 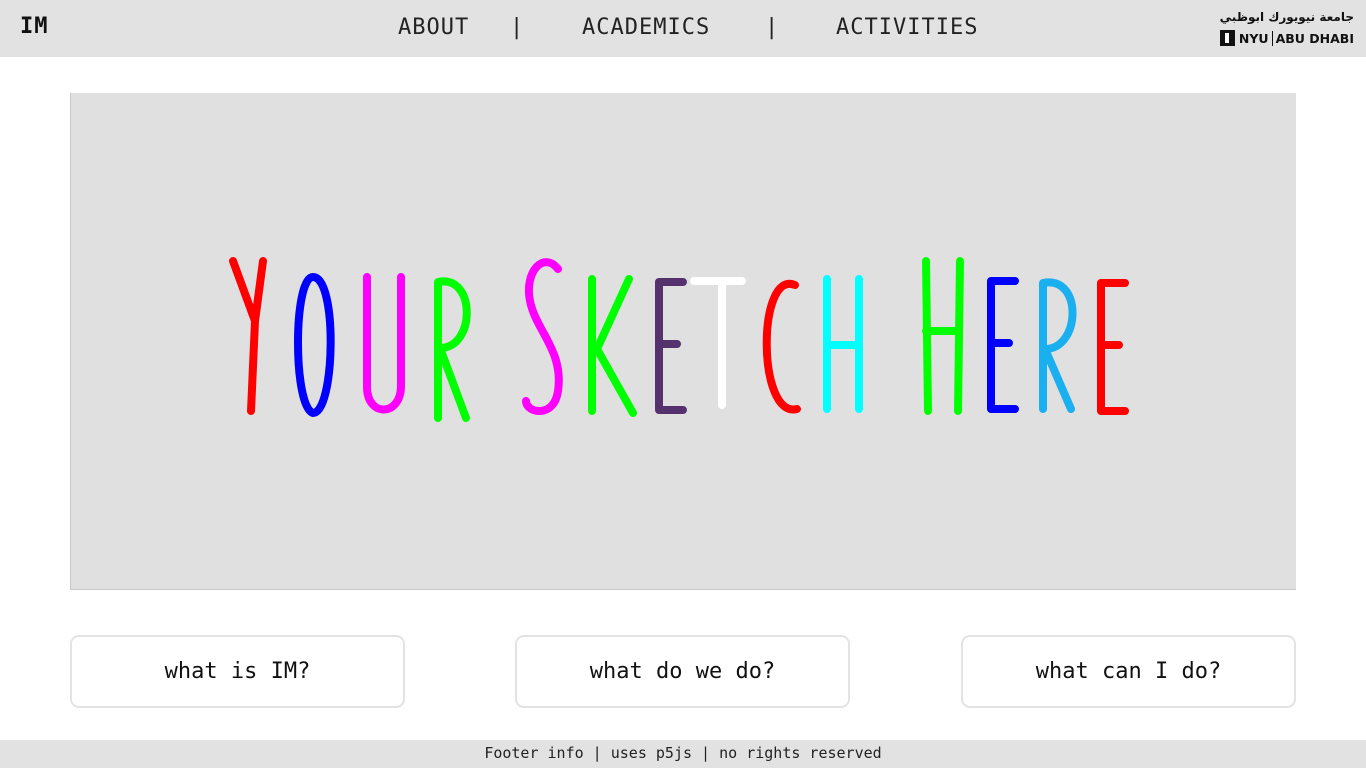 What do you see at coordinates (718, 343) in the screenshot?
I see `sketch-letter-t` at bounding box center [718, 343].